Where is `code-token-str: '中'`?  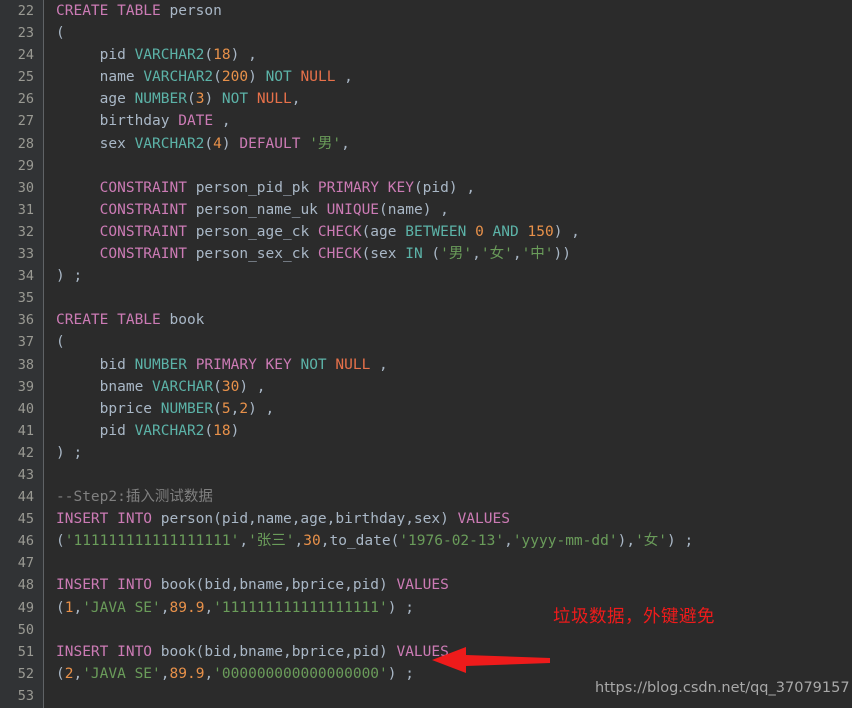 code-token-str: '中' is located at coordinates (537, 254).